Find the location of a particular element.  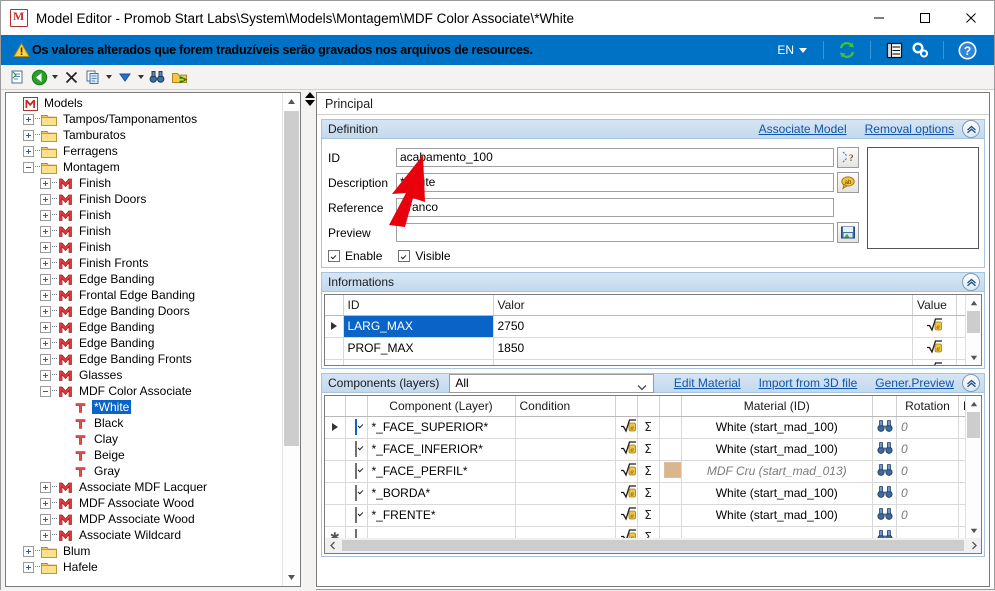

generate-preview-link: Gener.Preview is located at coordinates (914, 383).